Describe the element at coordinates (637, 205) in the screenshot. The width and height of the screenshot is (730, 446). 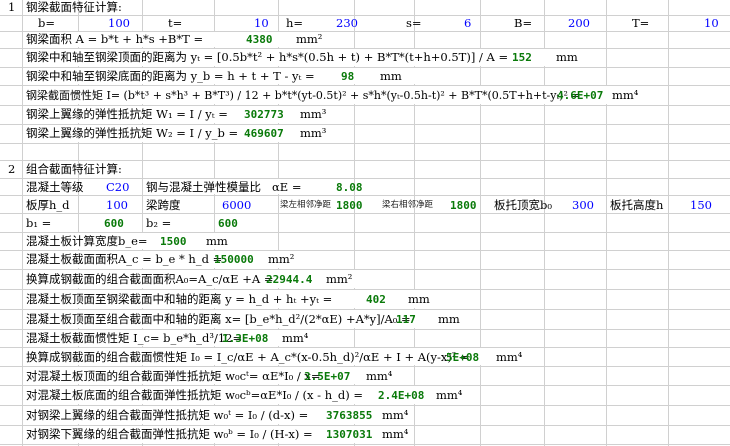
I see `param-label: 板托高度h` at that location.